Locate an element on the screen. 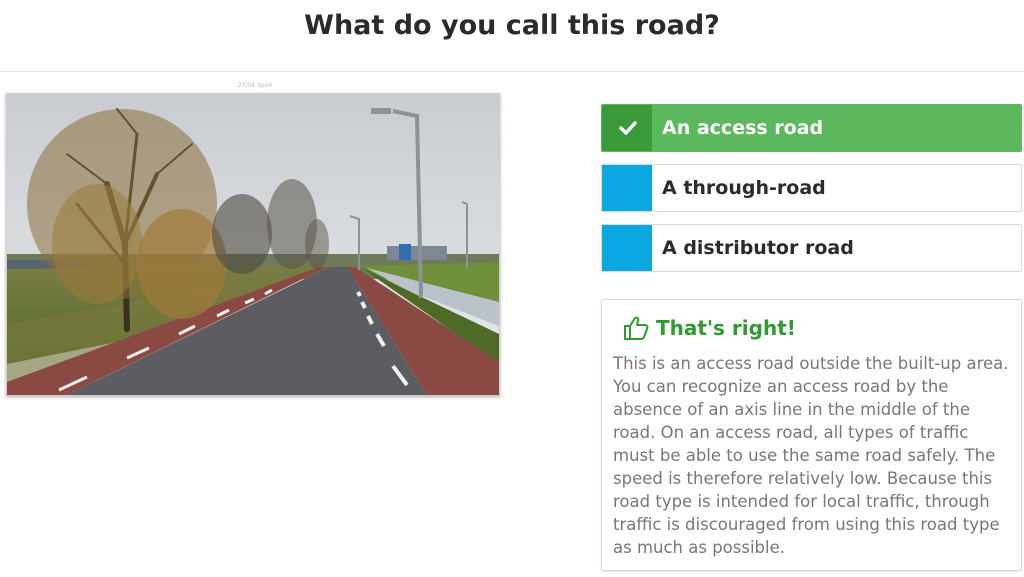  question-title: What do you call this road? is located at coordinates (512, 25).